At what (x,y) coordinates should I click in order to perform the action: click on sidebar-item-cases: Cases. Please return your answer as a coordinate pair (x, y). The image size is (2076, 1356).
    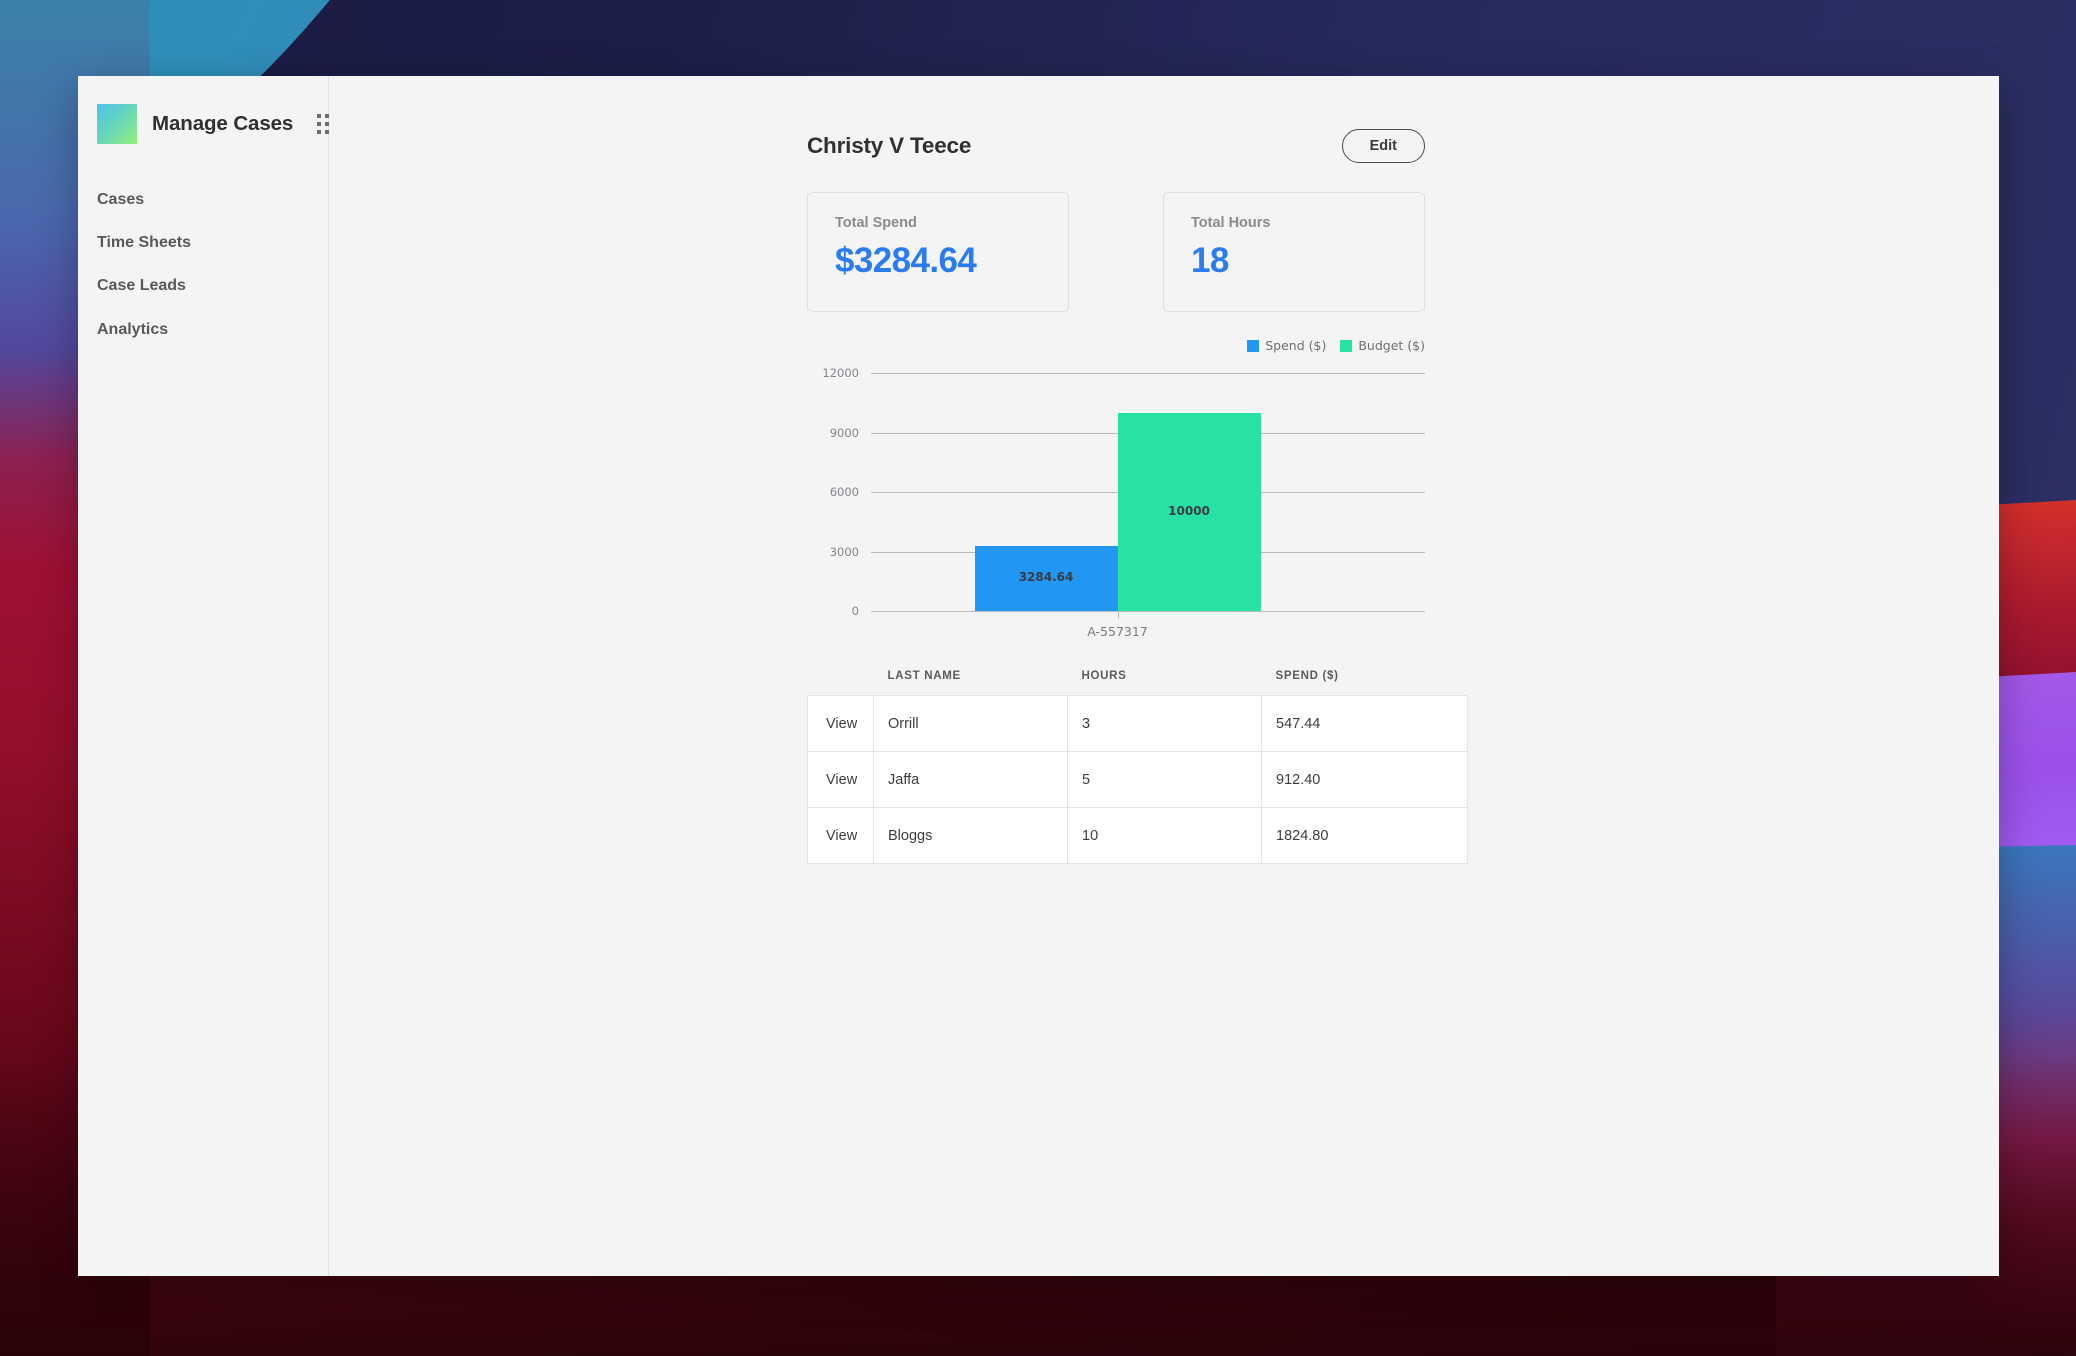
    Looking at the image, I should click on (203, 199).